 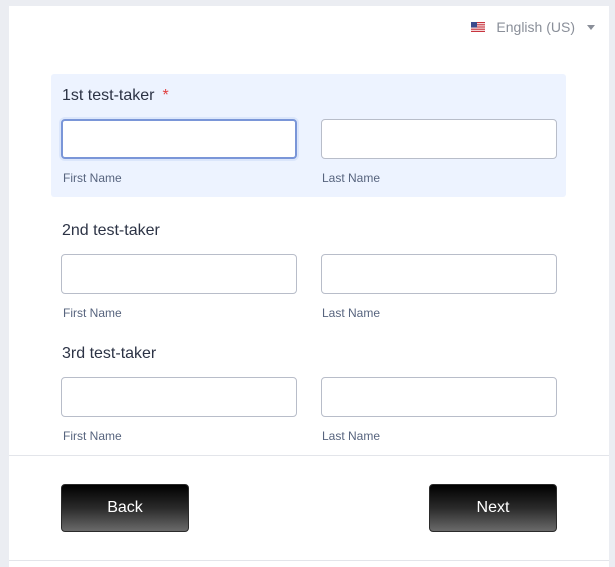 I want to click on test-taker-2-title: 2nd test-taker, so click(x=111, y=230).